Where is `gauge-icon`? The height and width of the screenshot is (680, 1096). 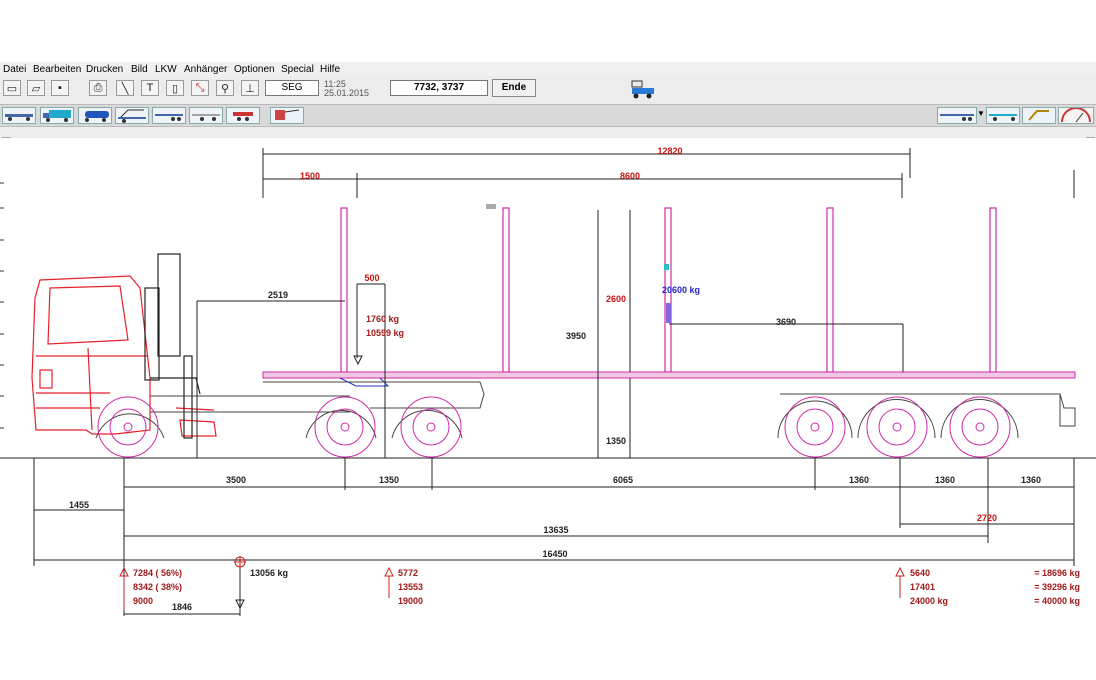 gauge-icon is located at coordinates (1076, 115).